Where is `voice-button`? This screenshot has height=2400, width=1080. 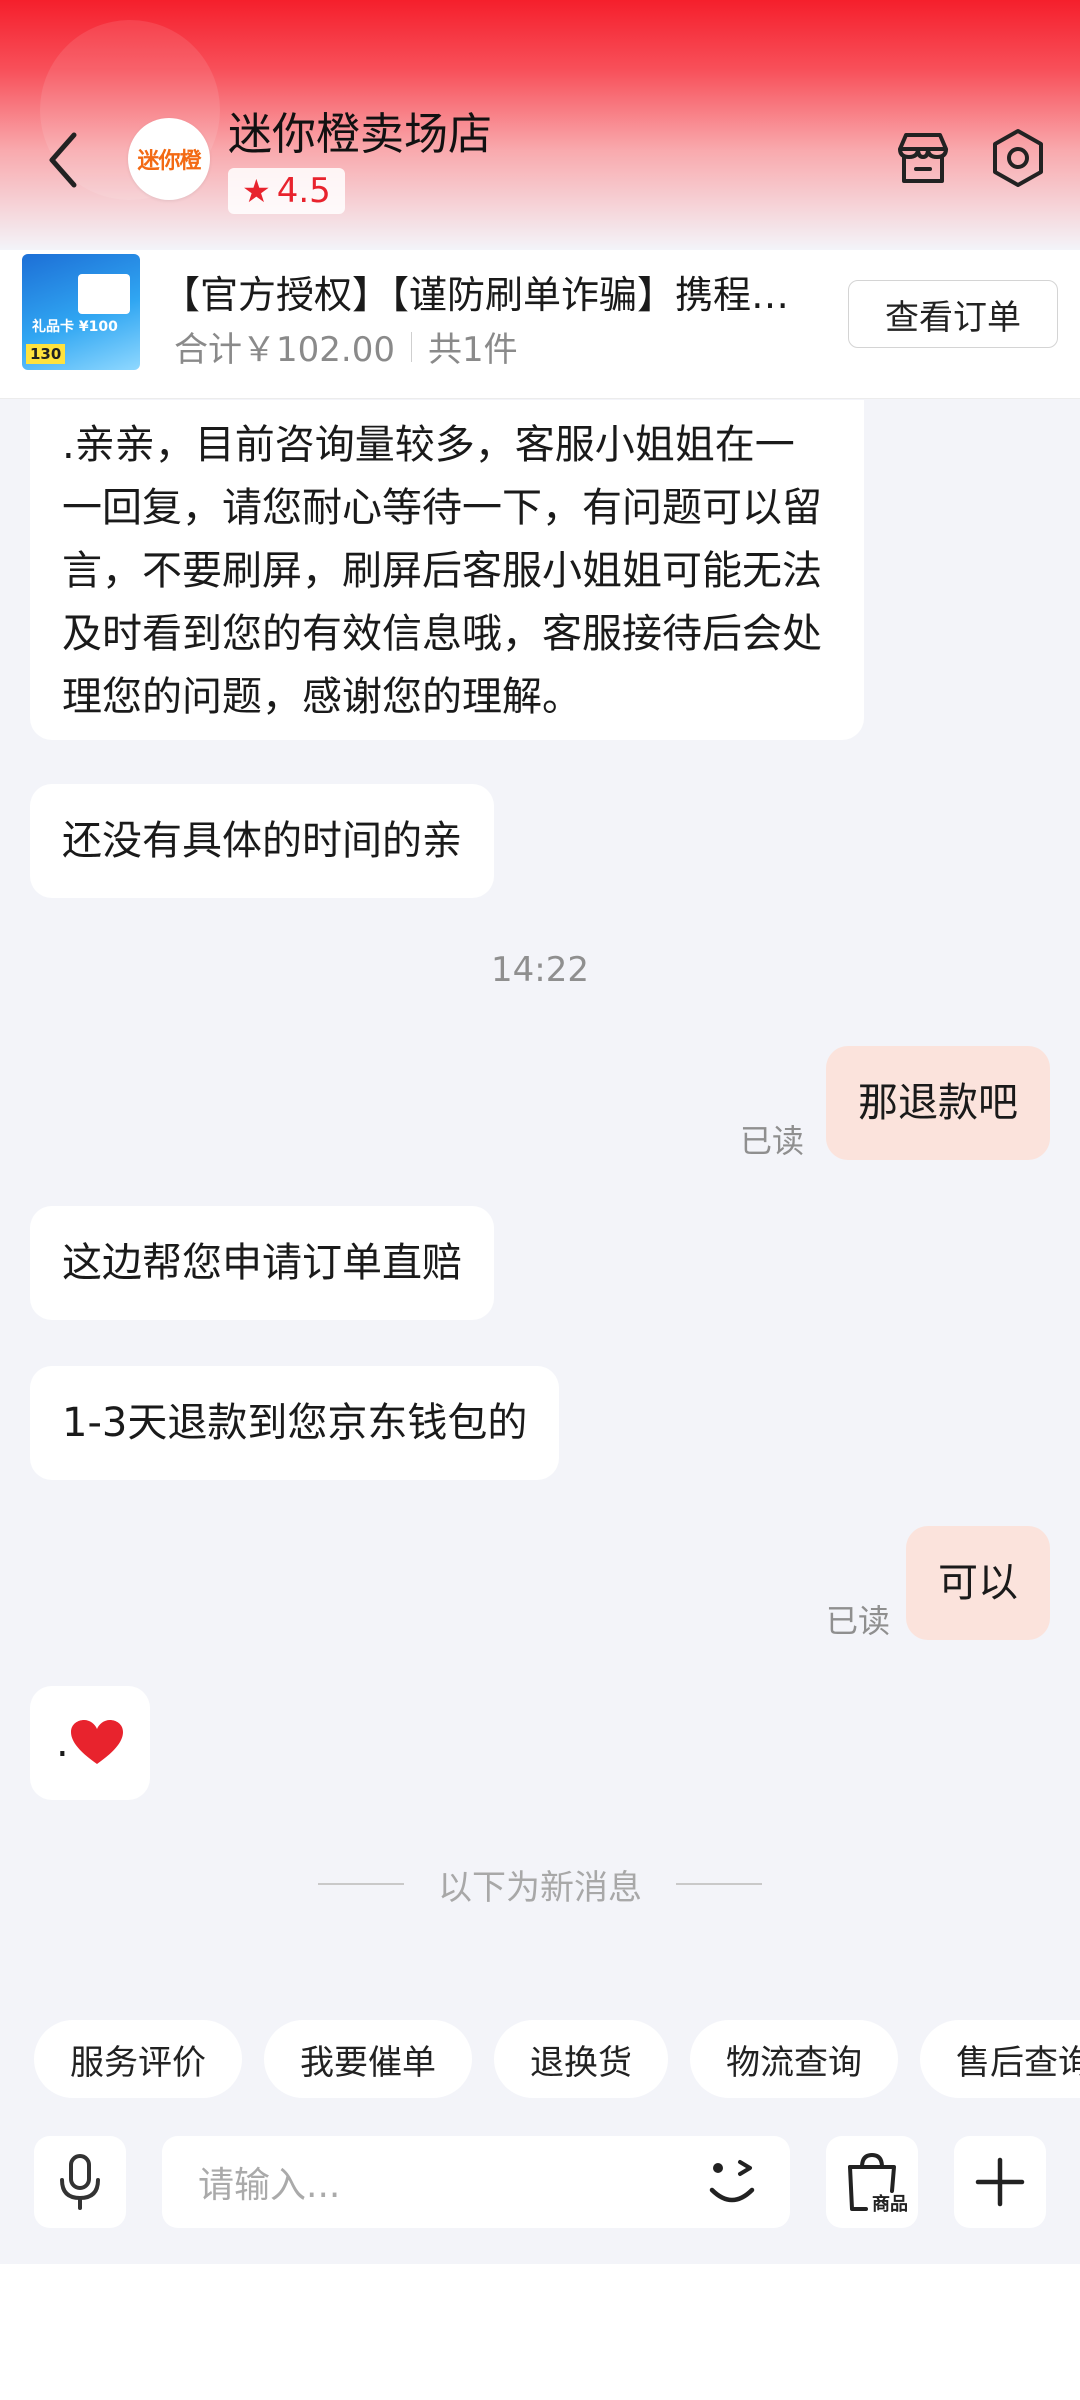
voice-button is located at coordinates (80, 2182).